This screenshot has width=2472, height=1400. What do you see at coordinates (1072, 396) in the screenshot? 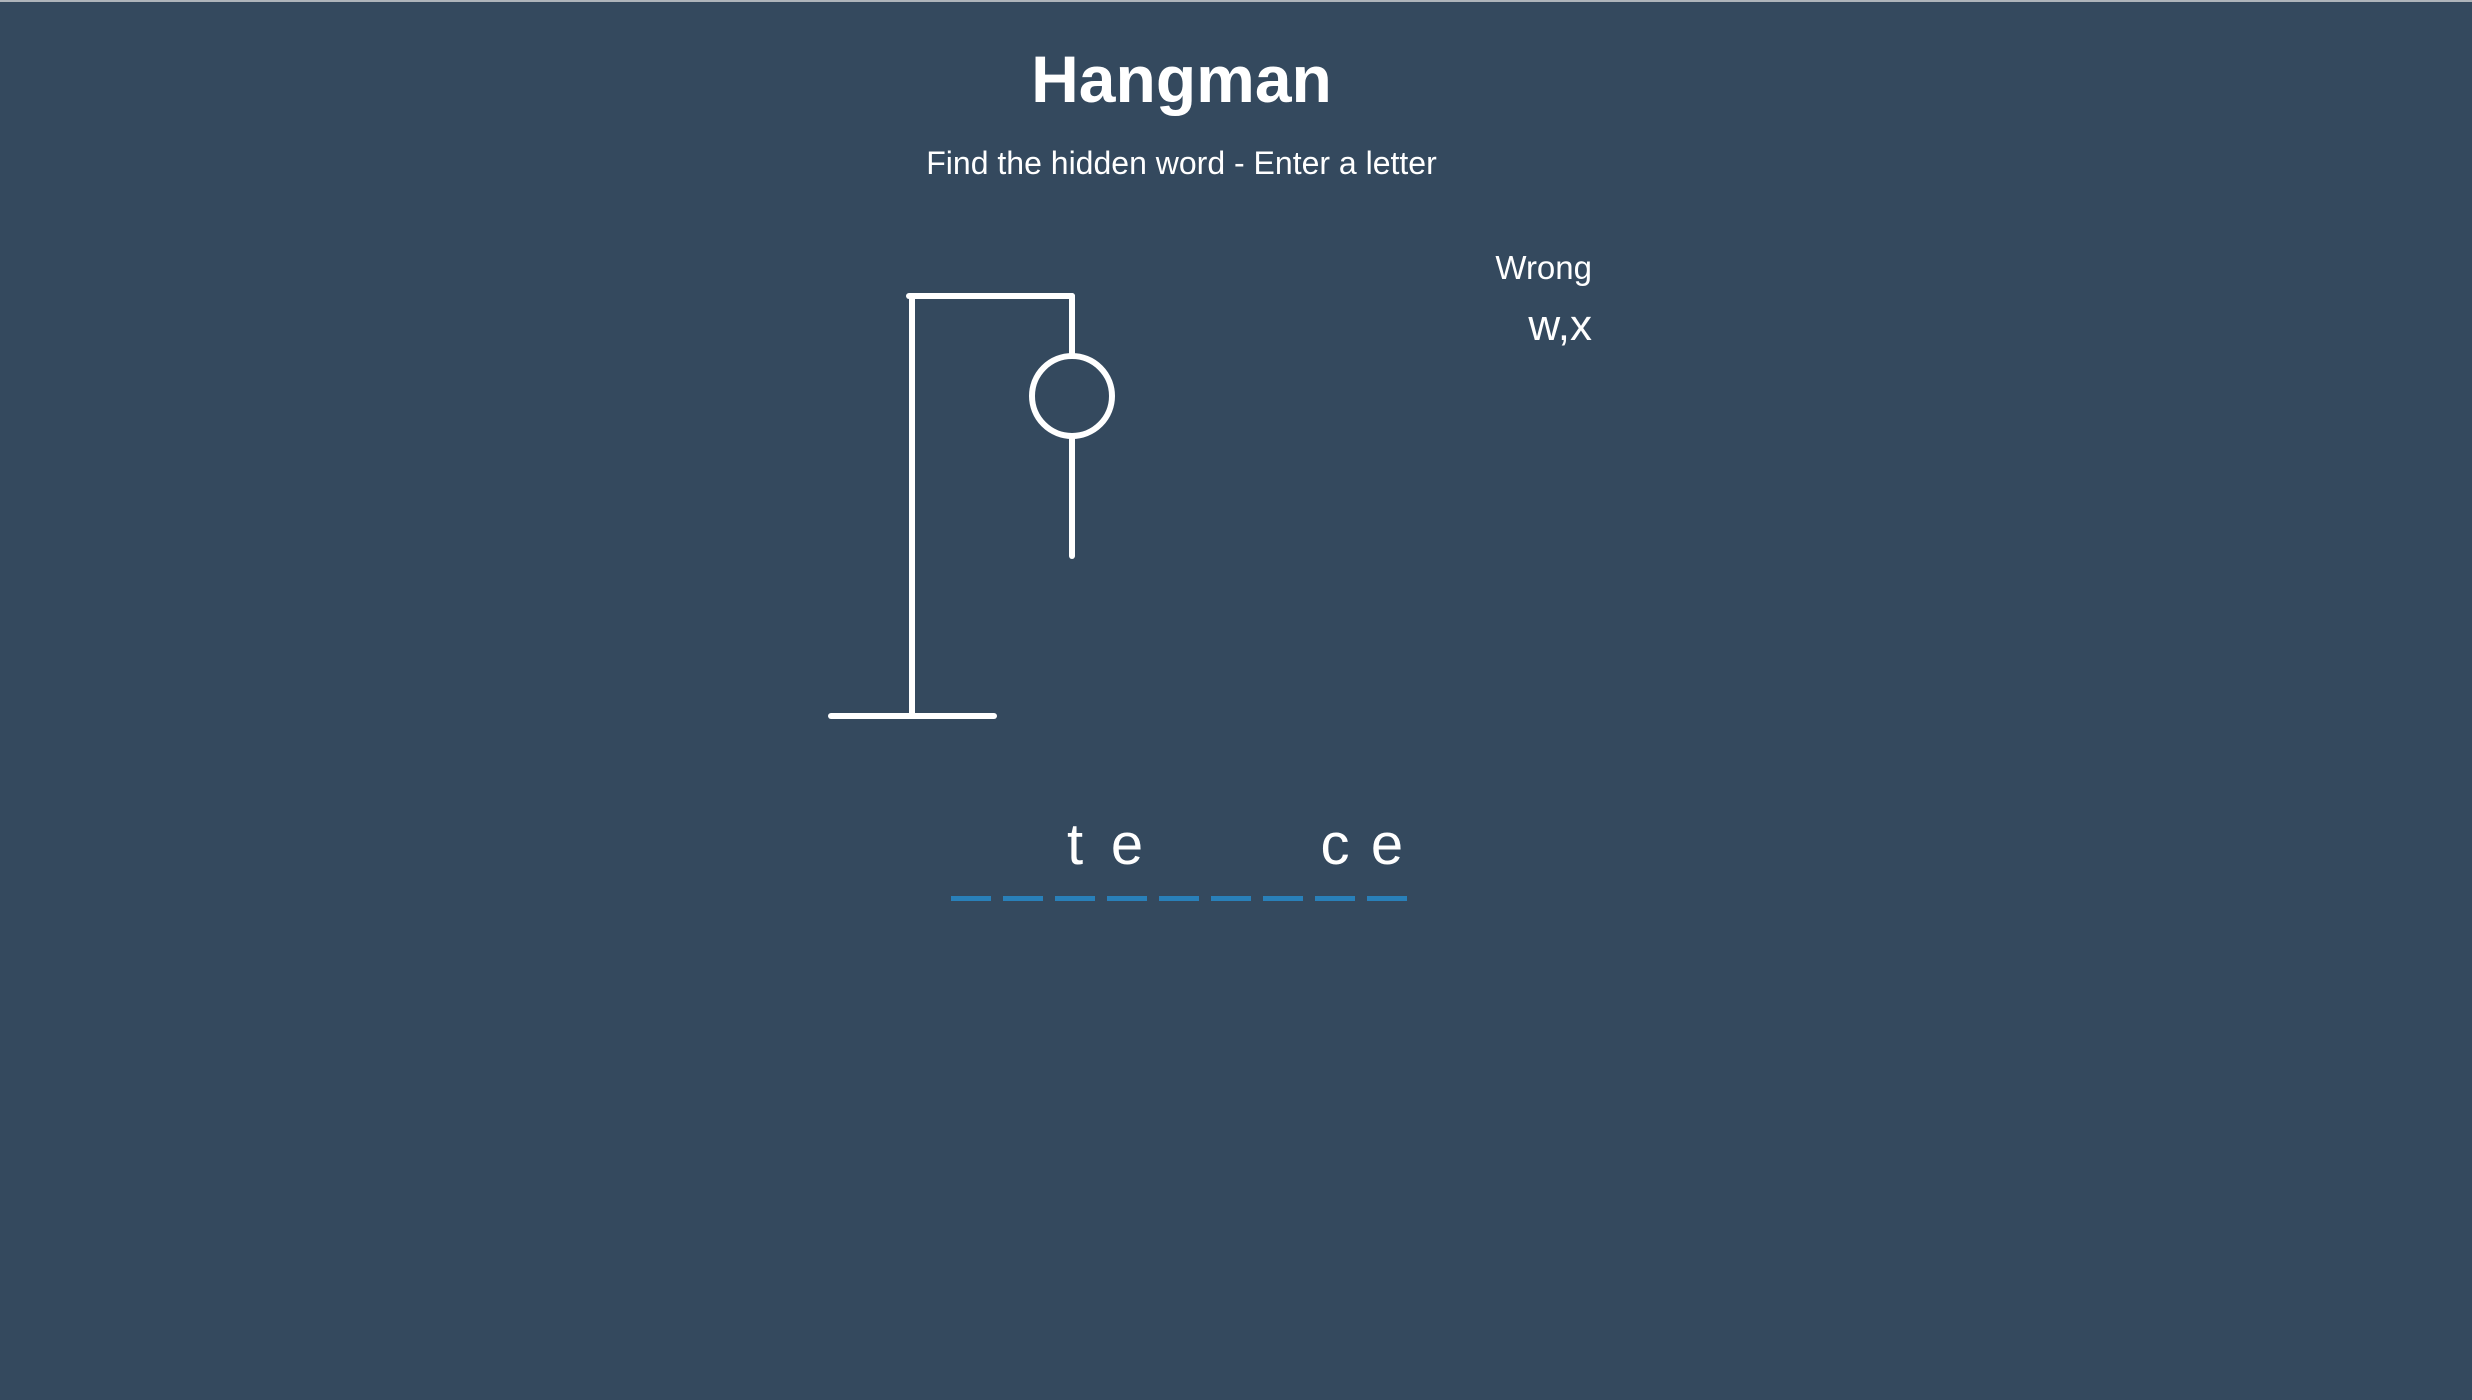
I see `figure-head` at bounding box center [1072, 396].